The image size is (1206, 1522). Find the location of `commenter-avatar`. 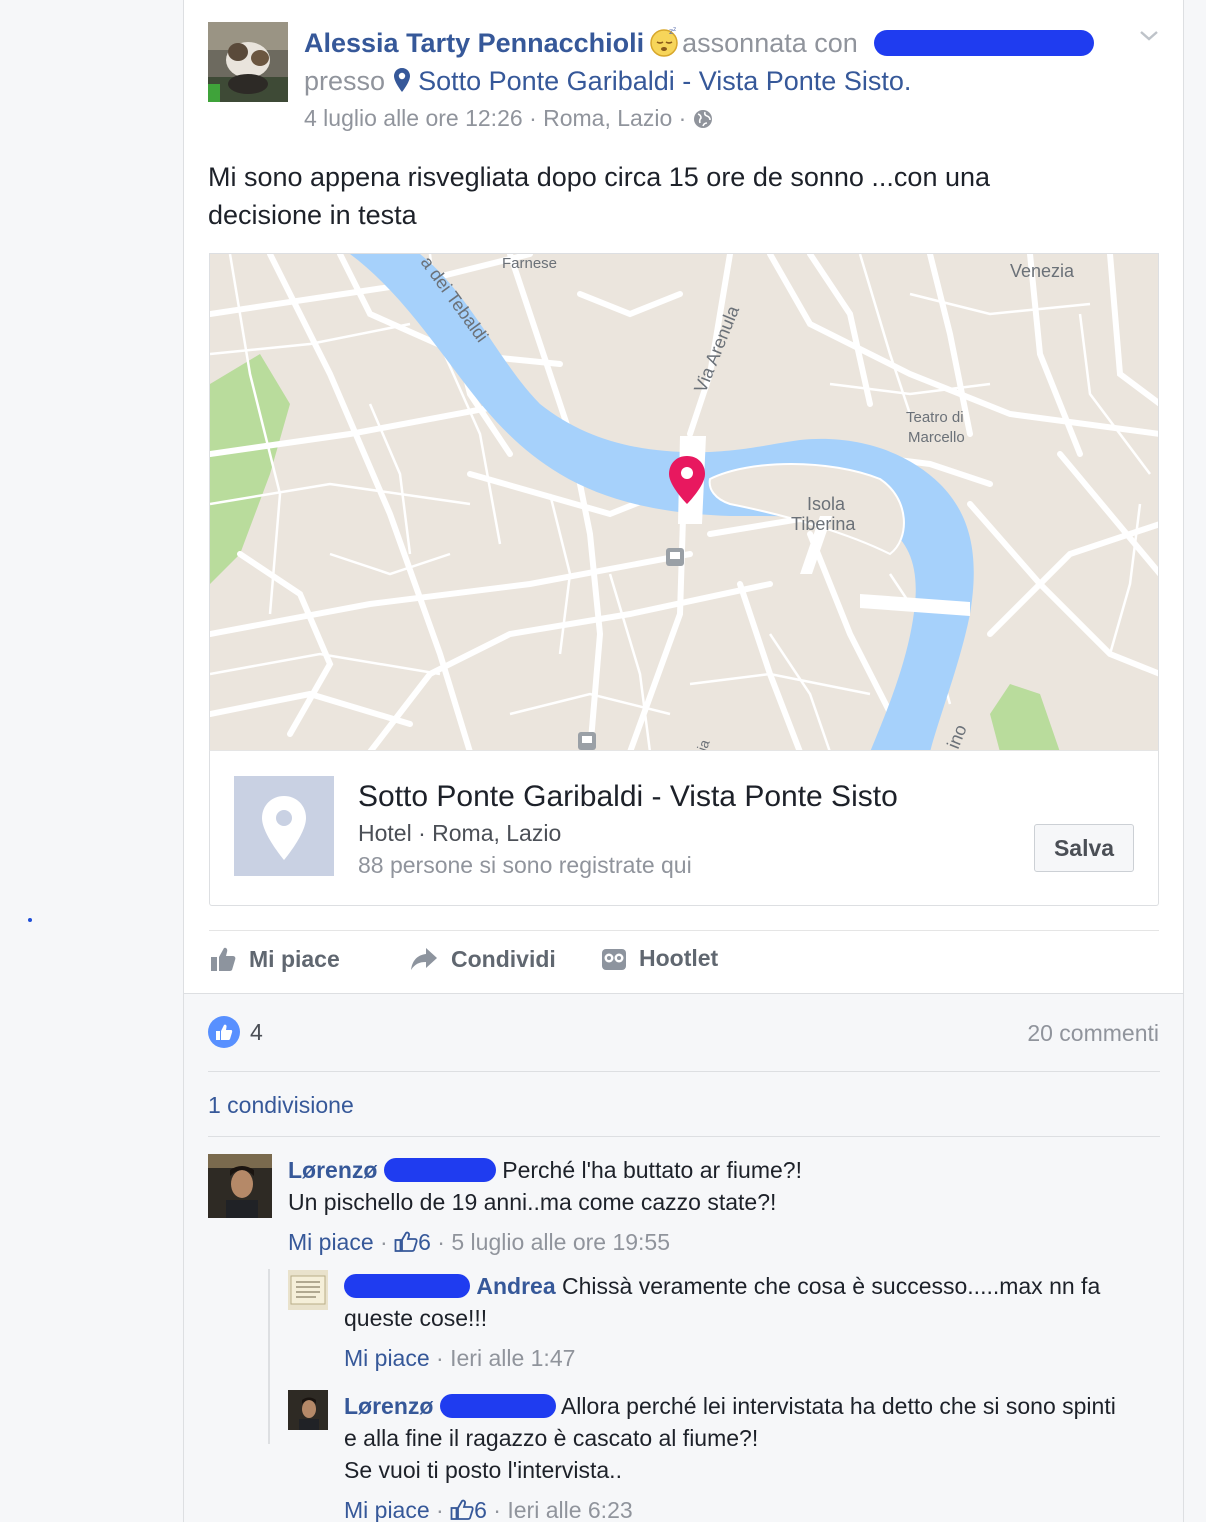

commenter-avatar is located at coordinates (240, 1186).